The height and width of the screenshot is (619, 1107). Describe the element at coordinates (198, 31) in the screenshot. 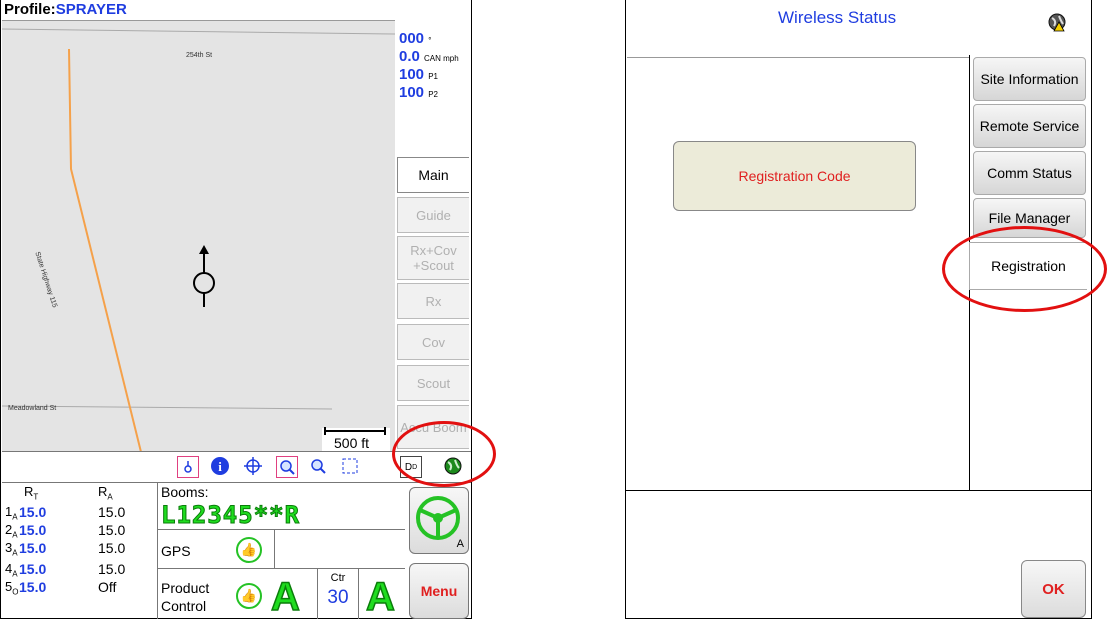

I see `road-254th` at that location.